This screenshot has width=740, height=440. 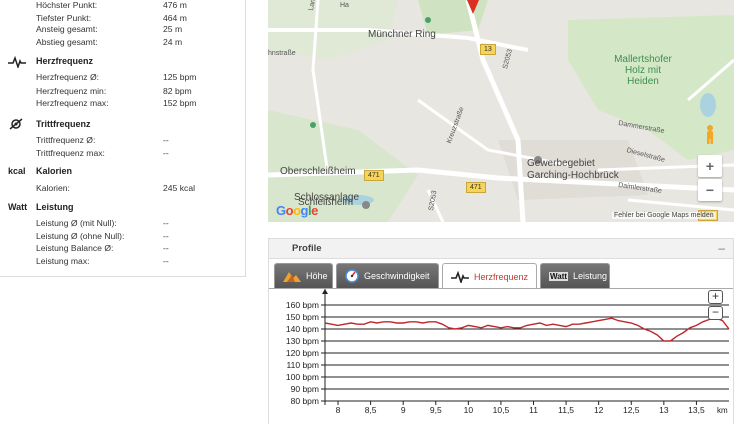 I want to click on map-label-garching: Garching-Hochbrück, so click(x=573, y=175).